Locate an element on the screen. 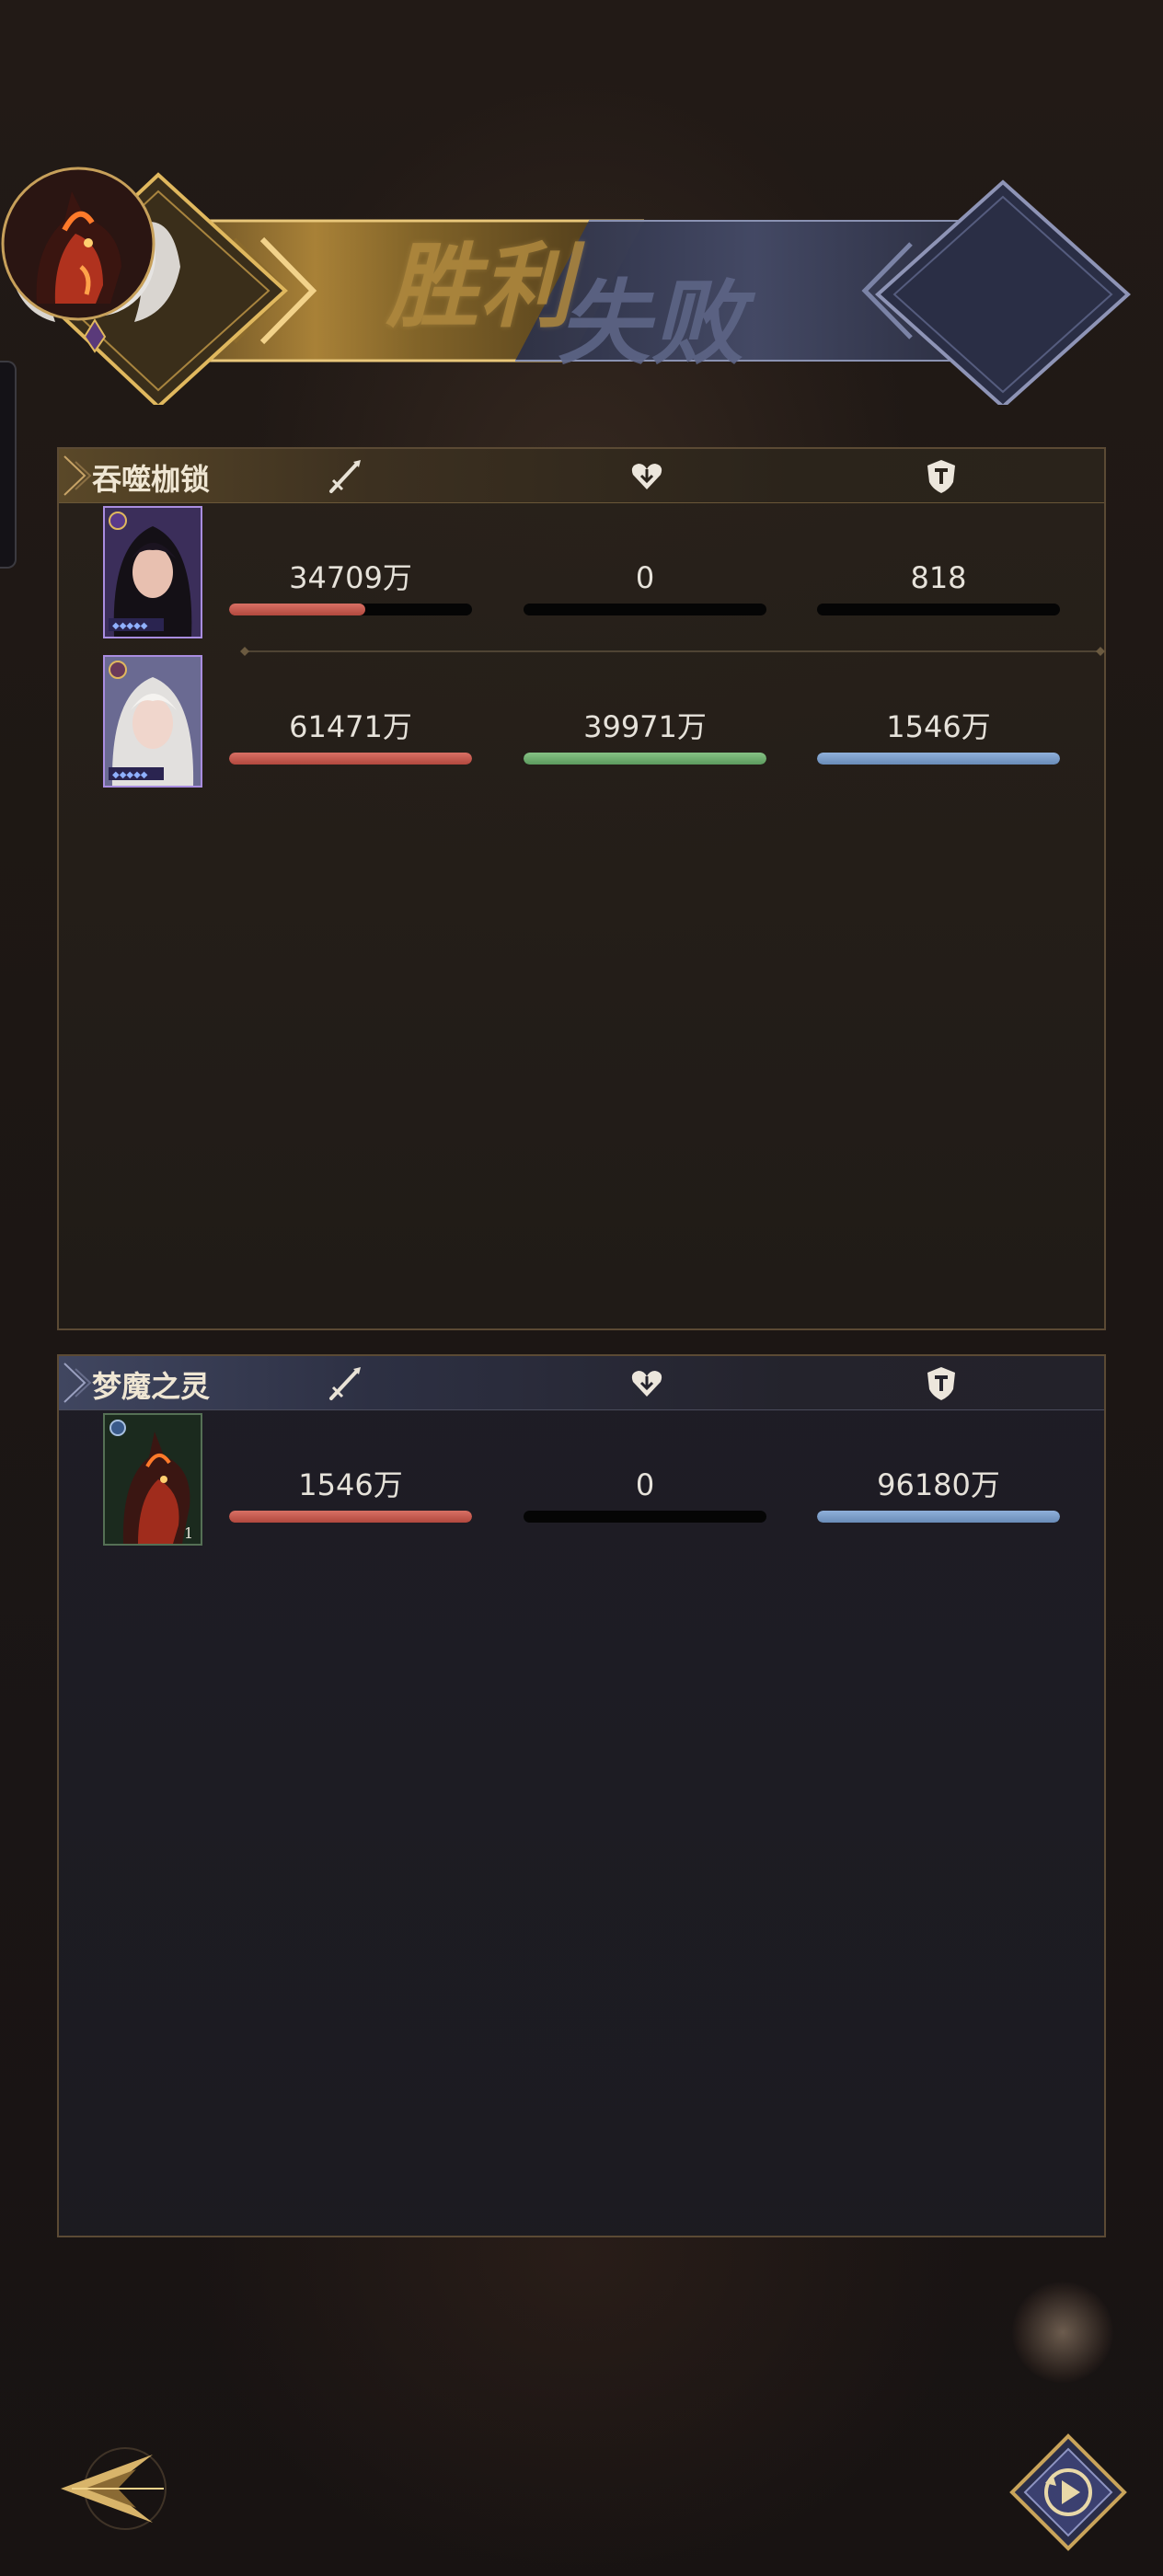 Image resolution: width=1163 pixels, height=2576 pixels. team-name-1: 吞噬枷锁 is located at coordinates (151, 479).